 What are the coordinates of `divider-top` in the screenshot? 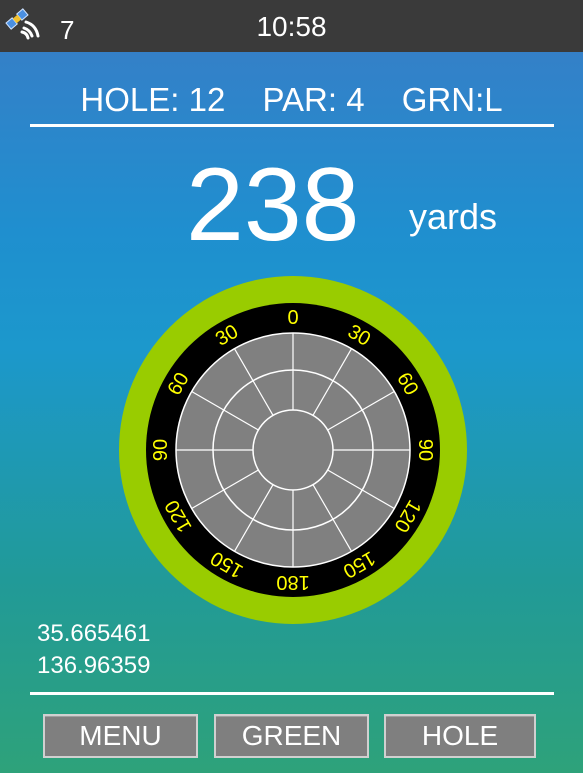 It's located at (292, 125).